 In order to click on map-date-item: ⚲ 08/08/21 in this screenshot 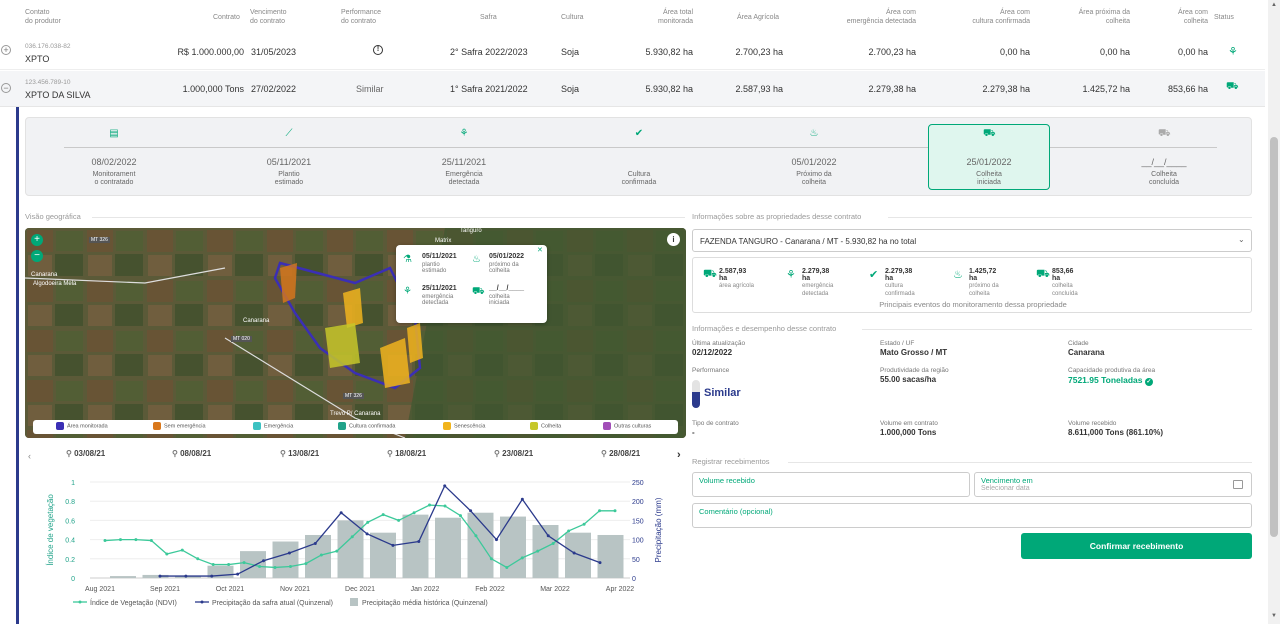, I will do `click(191, 453)`.